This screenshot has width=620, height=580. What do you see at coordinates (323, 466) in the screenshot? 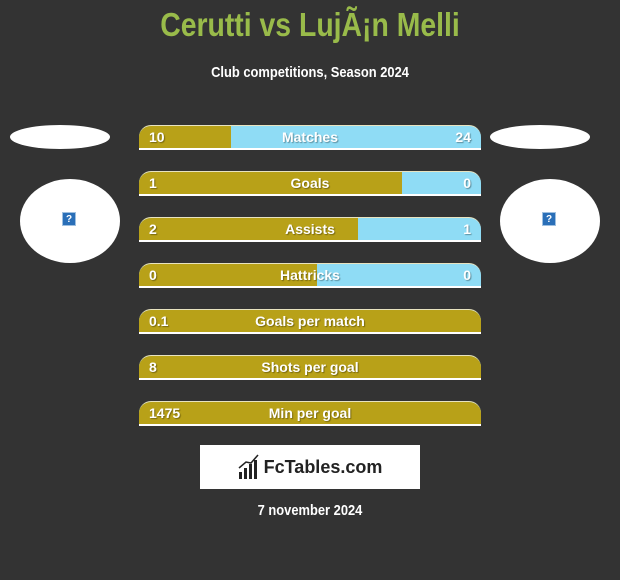
I see `logo-text: FcTables.com` at bounding box center [323, 466].